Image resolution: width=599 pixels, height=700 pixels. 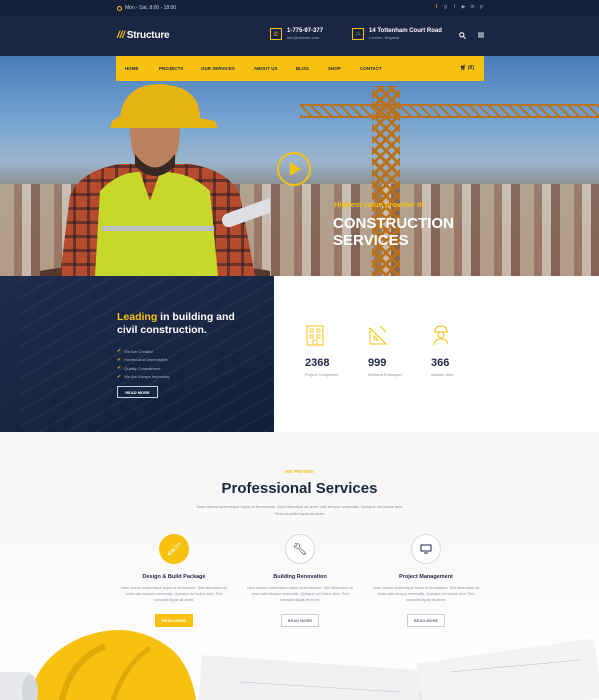 What do you see at coordinates (300, 577) in the screenshot?
I see `service-title: Building Renovation` at bounding box center [300, 577].